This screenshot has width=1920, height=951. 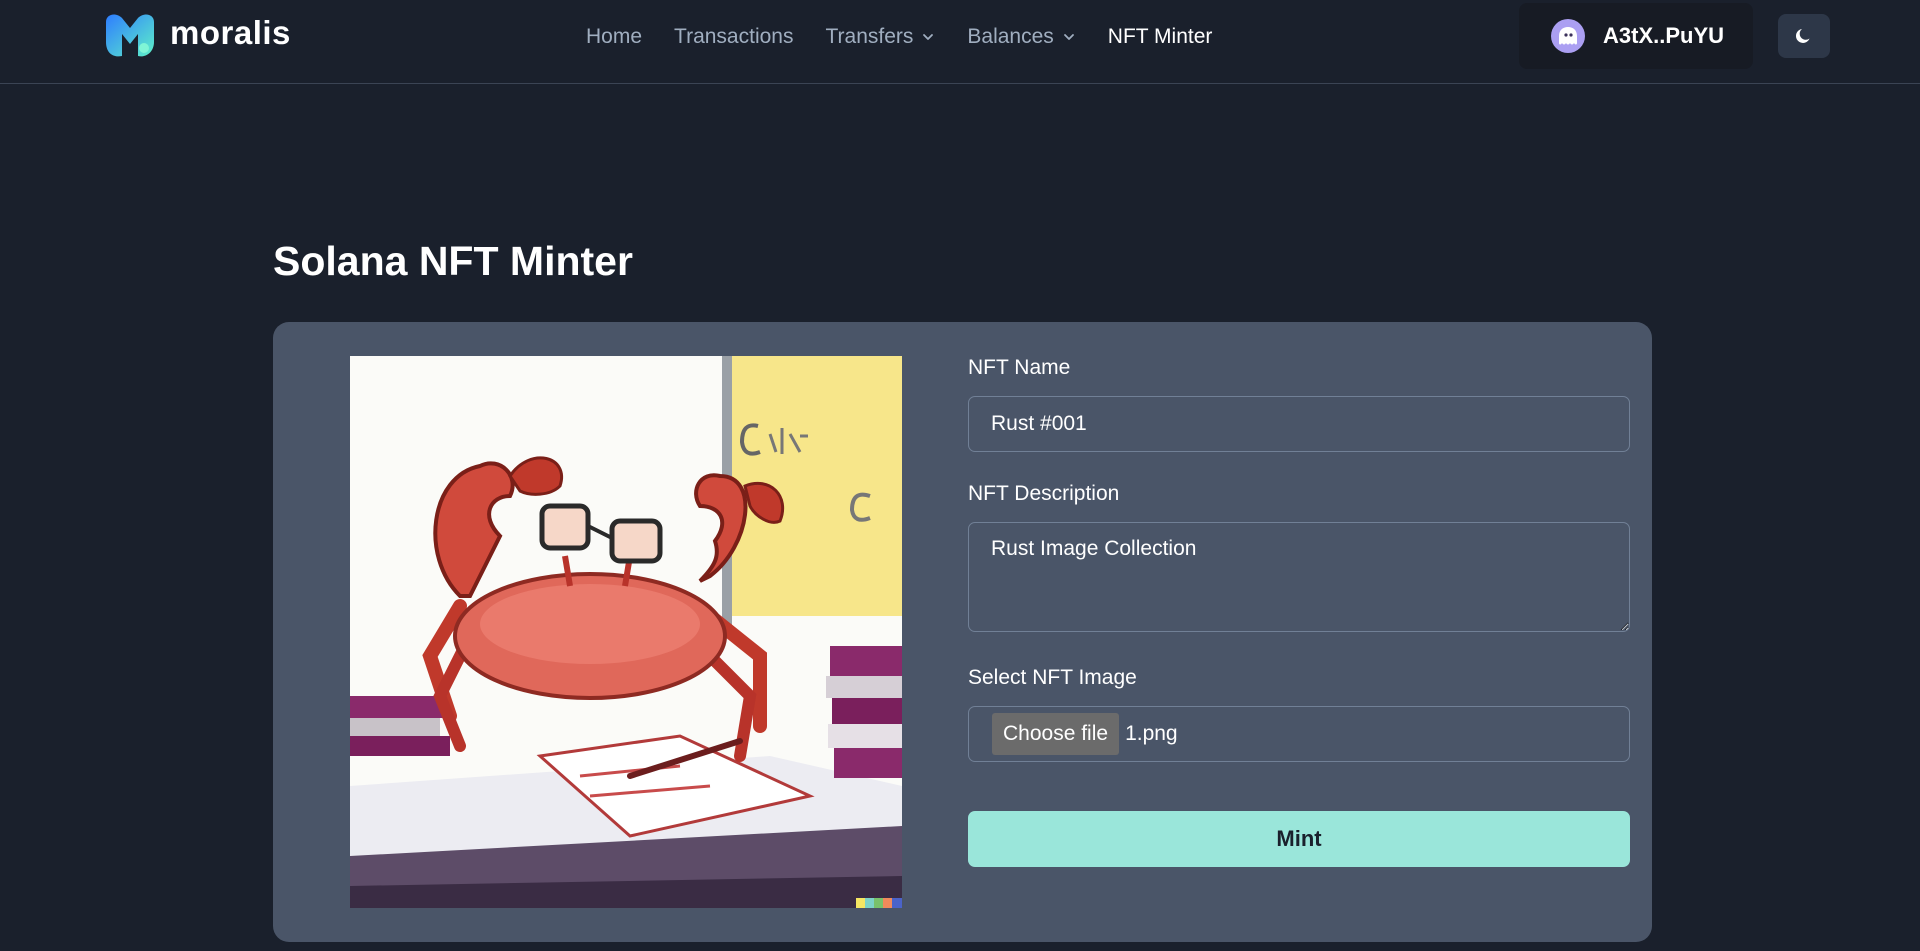 I want to click on selected-file-name: 1.png, so click(x=1151, y=733).